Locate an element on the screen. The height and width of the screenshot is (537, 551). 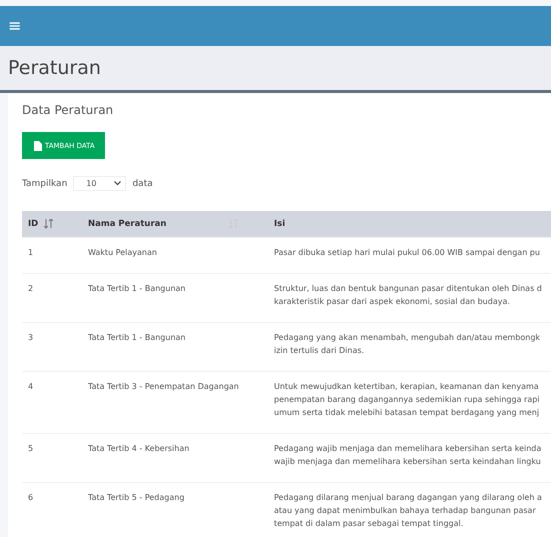
table-cell: 1 is located at coordinates (52, 256).